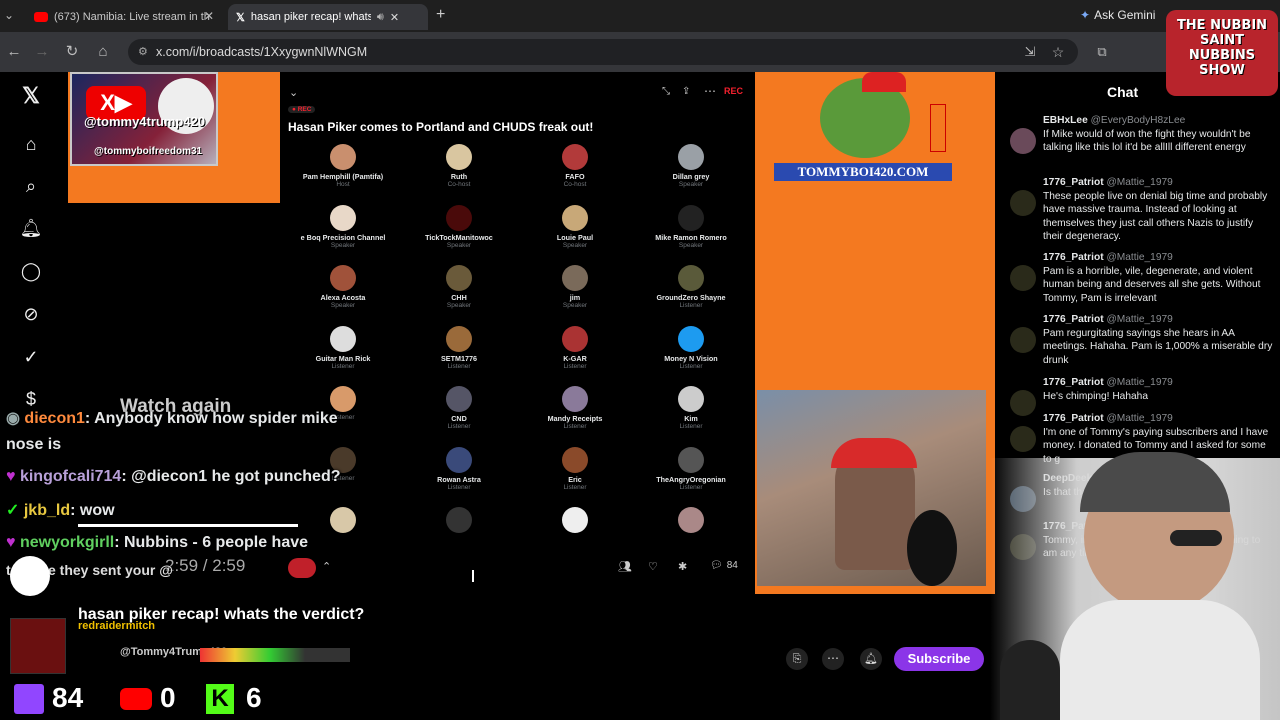  Describe the element at coordinates (575, 245) in the screenshot. I see `participant-role: Speaker` at that location.